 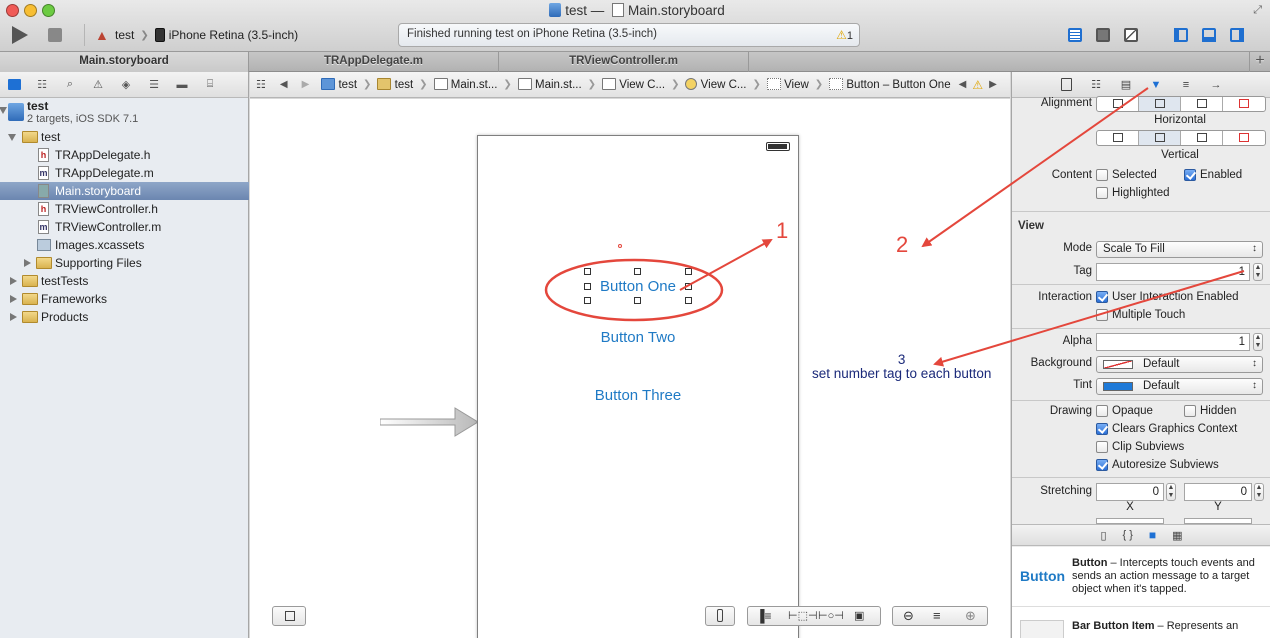 I want to click on tree-item-main-storyboard: Main.storyboard, so click(x=124, y=191).